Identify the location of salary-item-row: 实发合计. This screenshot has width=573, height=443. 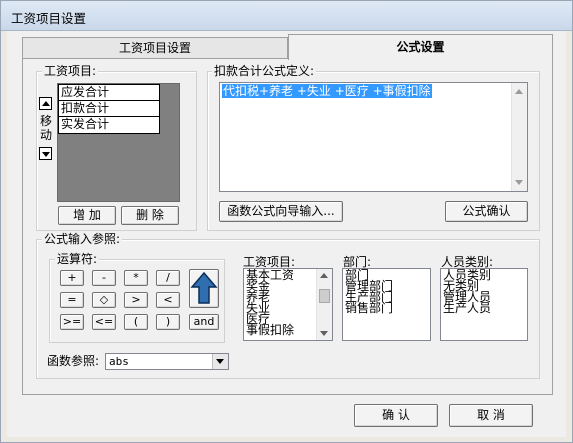
(109, 125).